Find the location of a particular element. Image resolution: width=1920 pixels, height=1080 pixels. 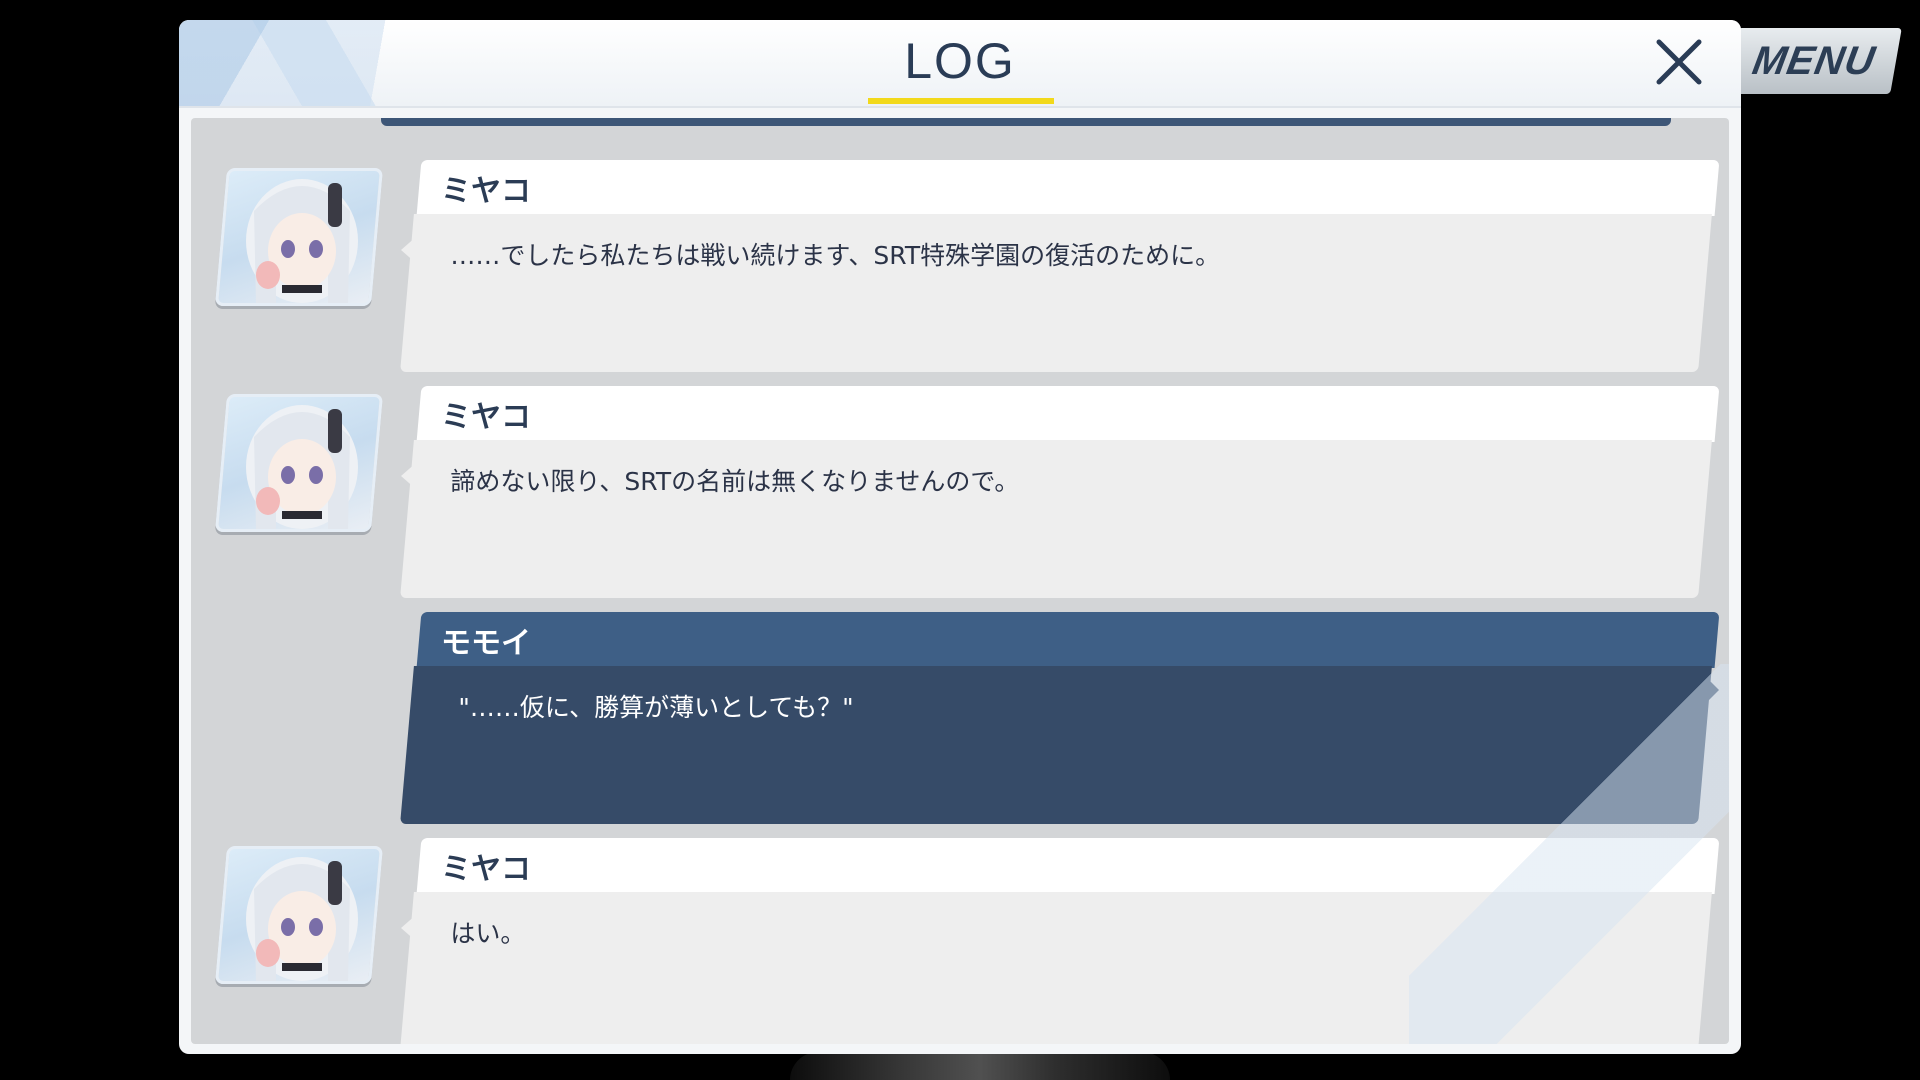

log-title: LOG is located at coordinates (960, 61).